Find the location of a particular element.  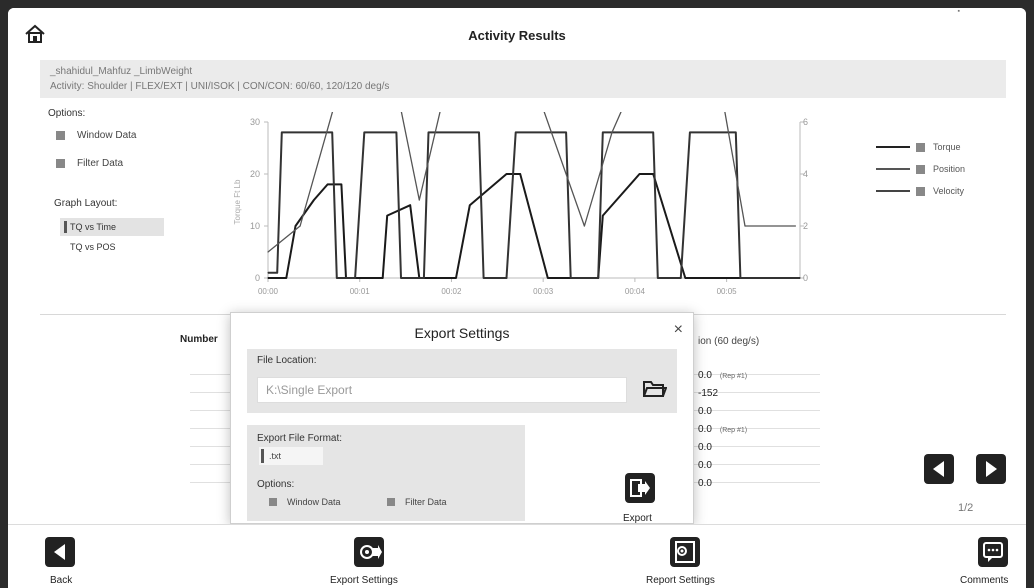

options-title: Options: is located at coordinates (67, 113).